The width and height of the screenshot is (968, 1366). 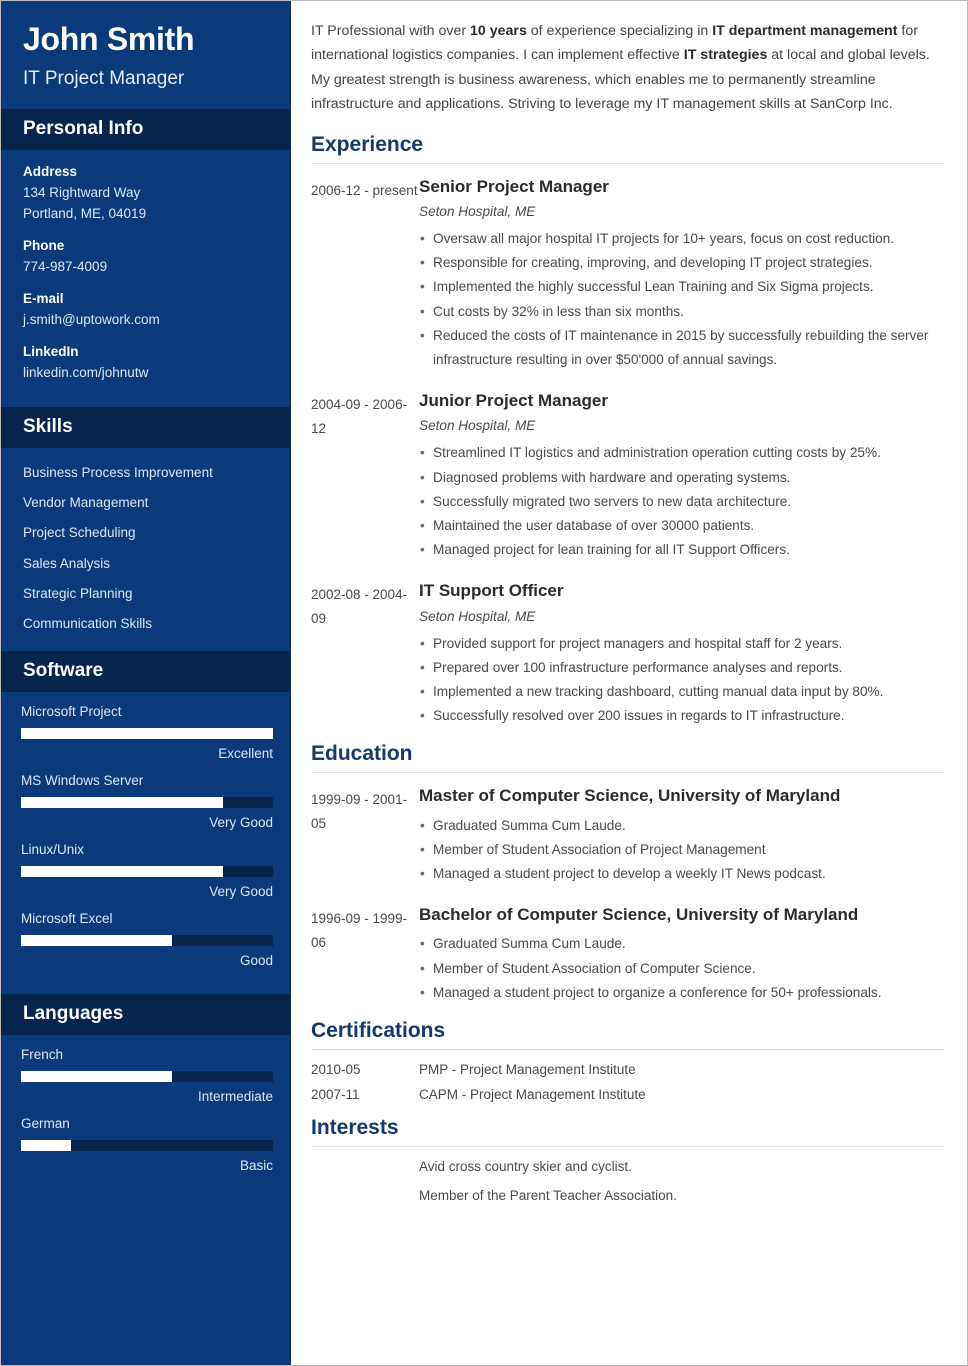 What do you see at coordinates (359, 416) in the screenshot?
I see `entry-date: 2004-09 - 2006-12` at bounding box center [359, 416].